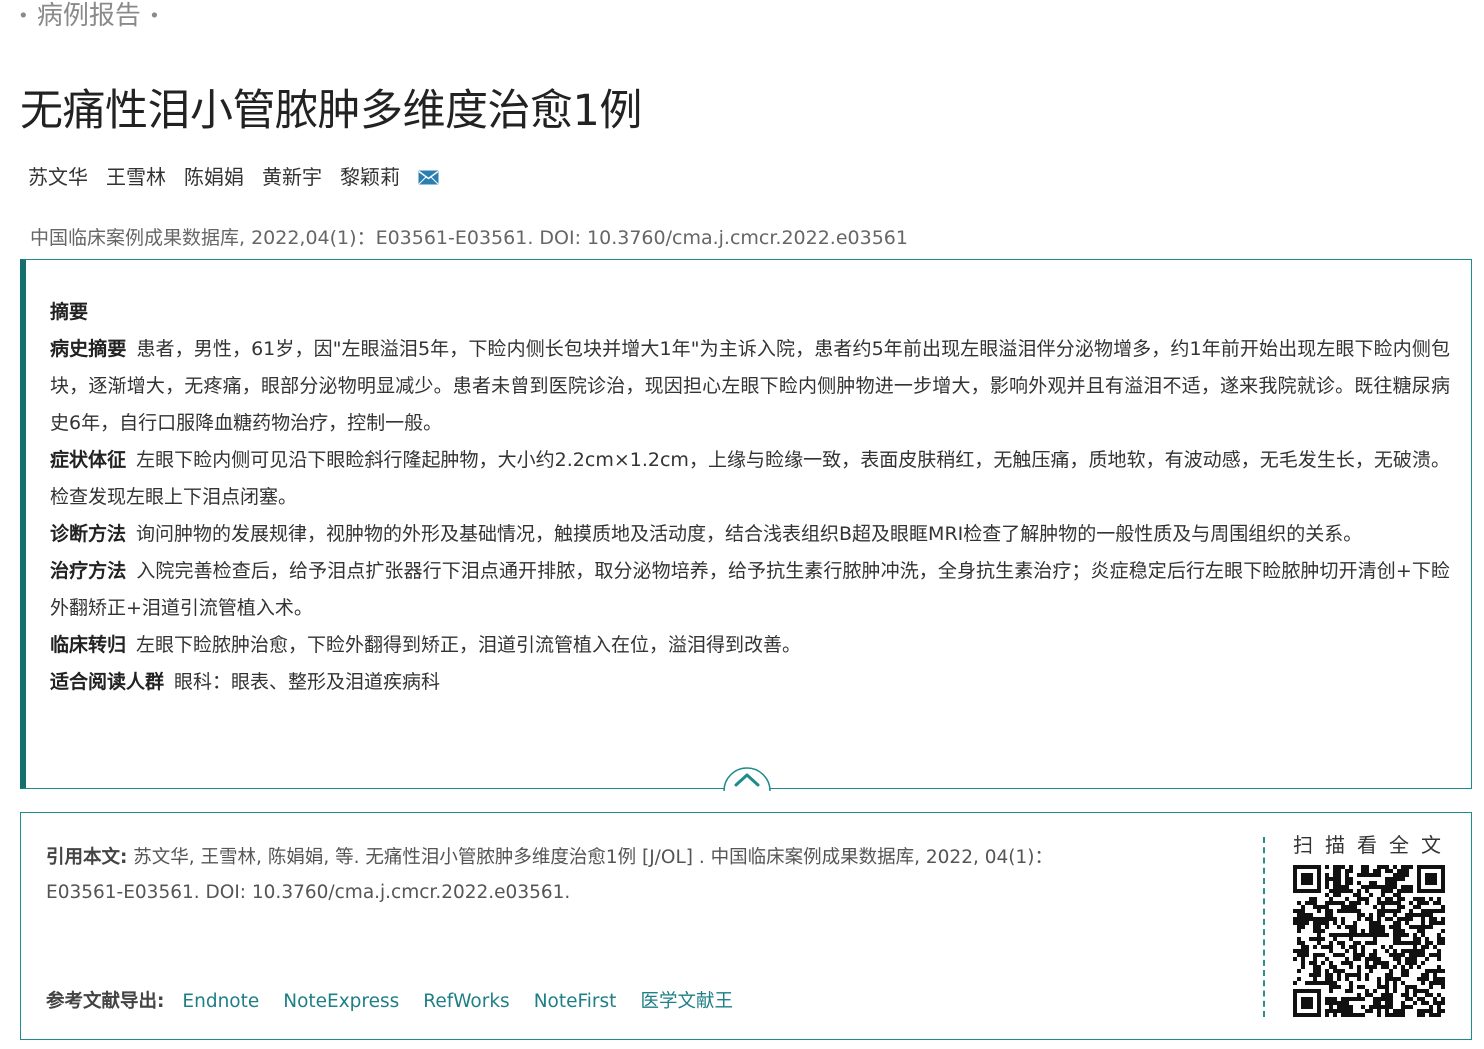 The height and width of the screenshot is (1049, 1484). I want to click on section-label: 适合阅读人群, so click(107, 682).